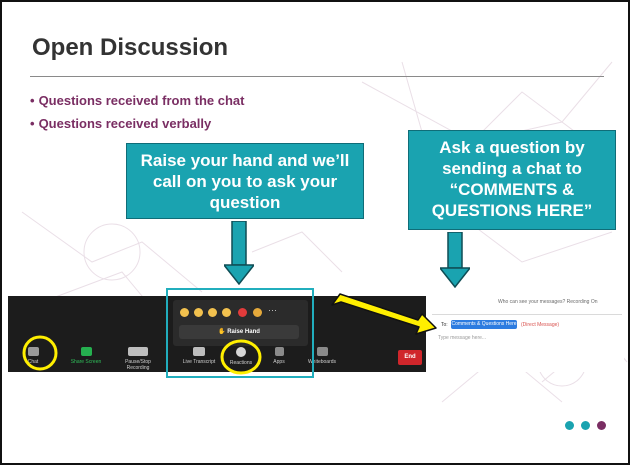 The image size is (630, 465). I want to click on yellow-annotations, so click(229, 334).